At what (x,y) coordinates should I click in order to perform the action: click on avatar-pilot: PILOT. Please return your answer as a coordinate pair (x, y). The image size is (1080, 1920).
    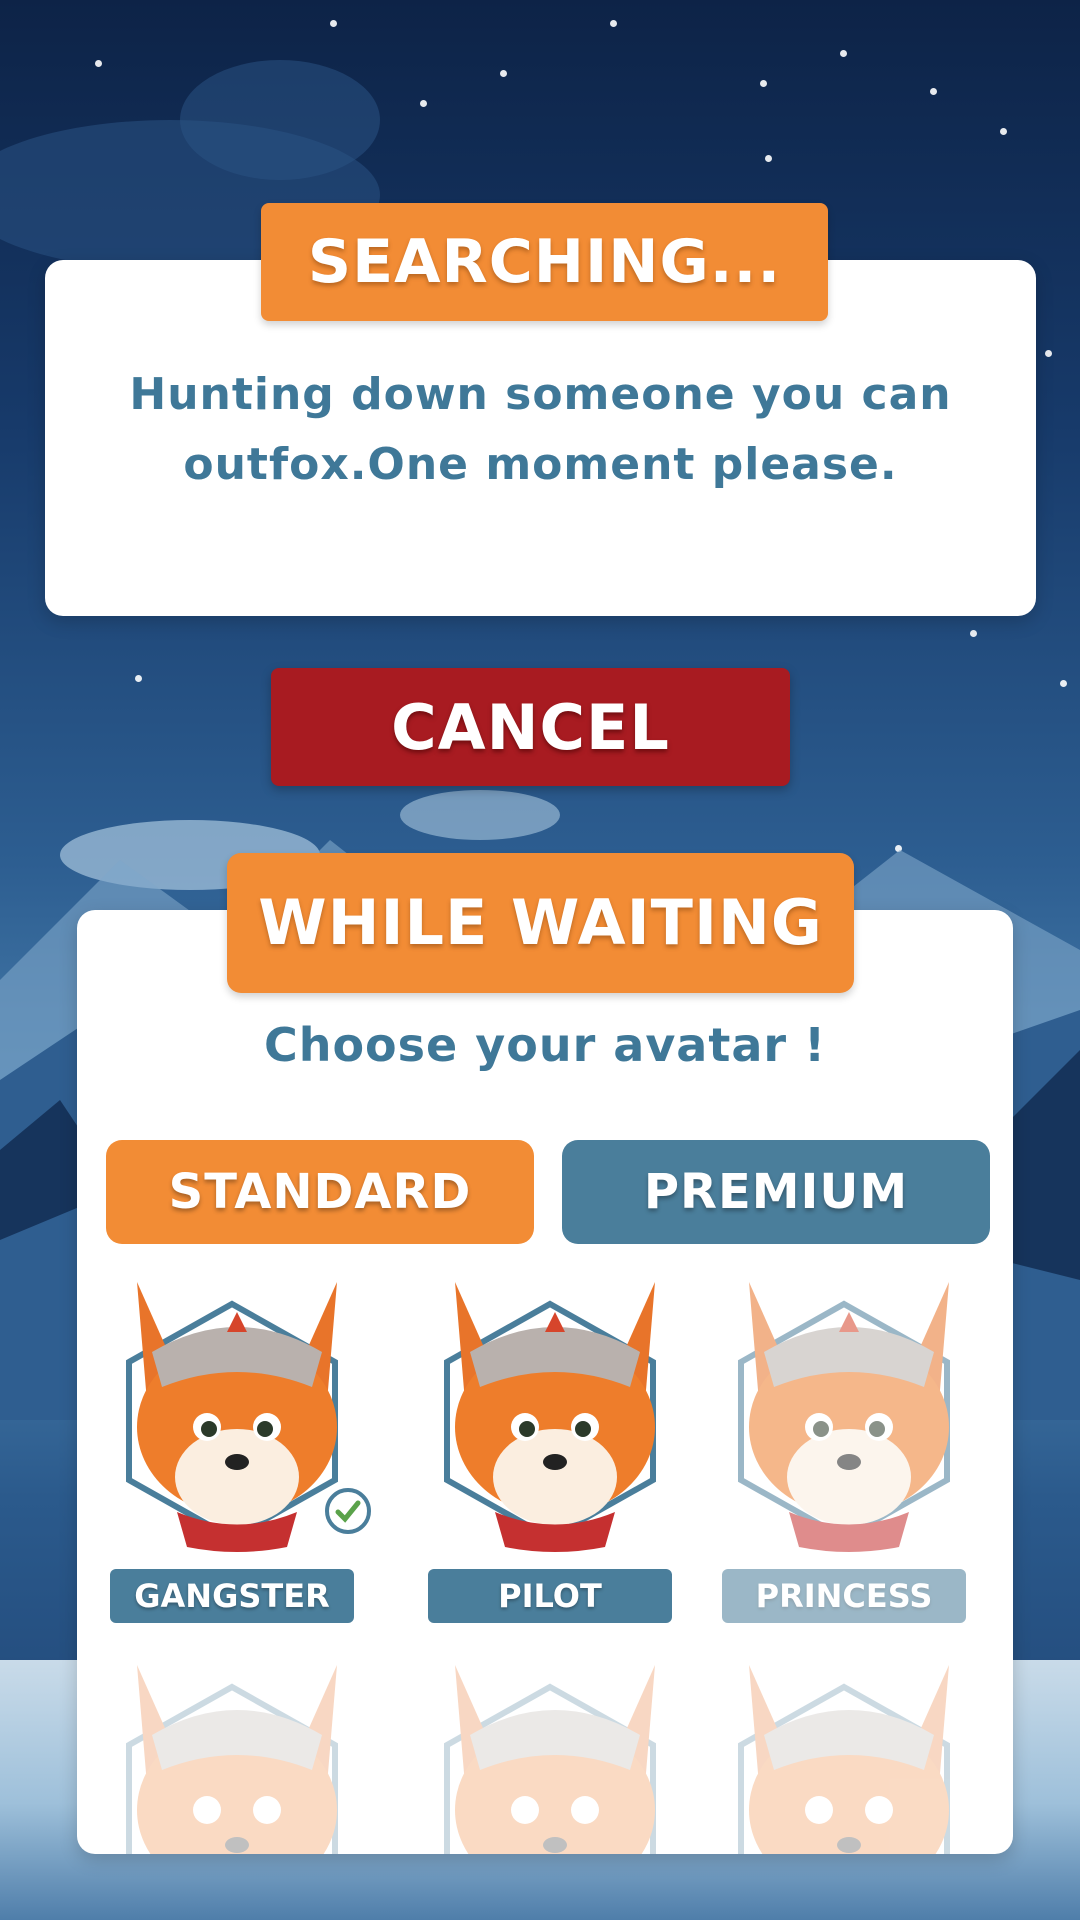
    Looking at the image, I should click on (555, 1447).